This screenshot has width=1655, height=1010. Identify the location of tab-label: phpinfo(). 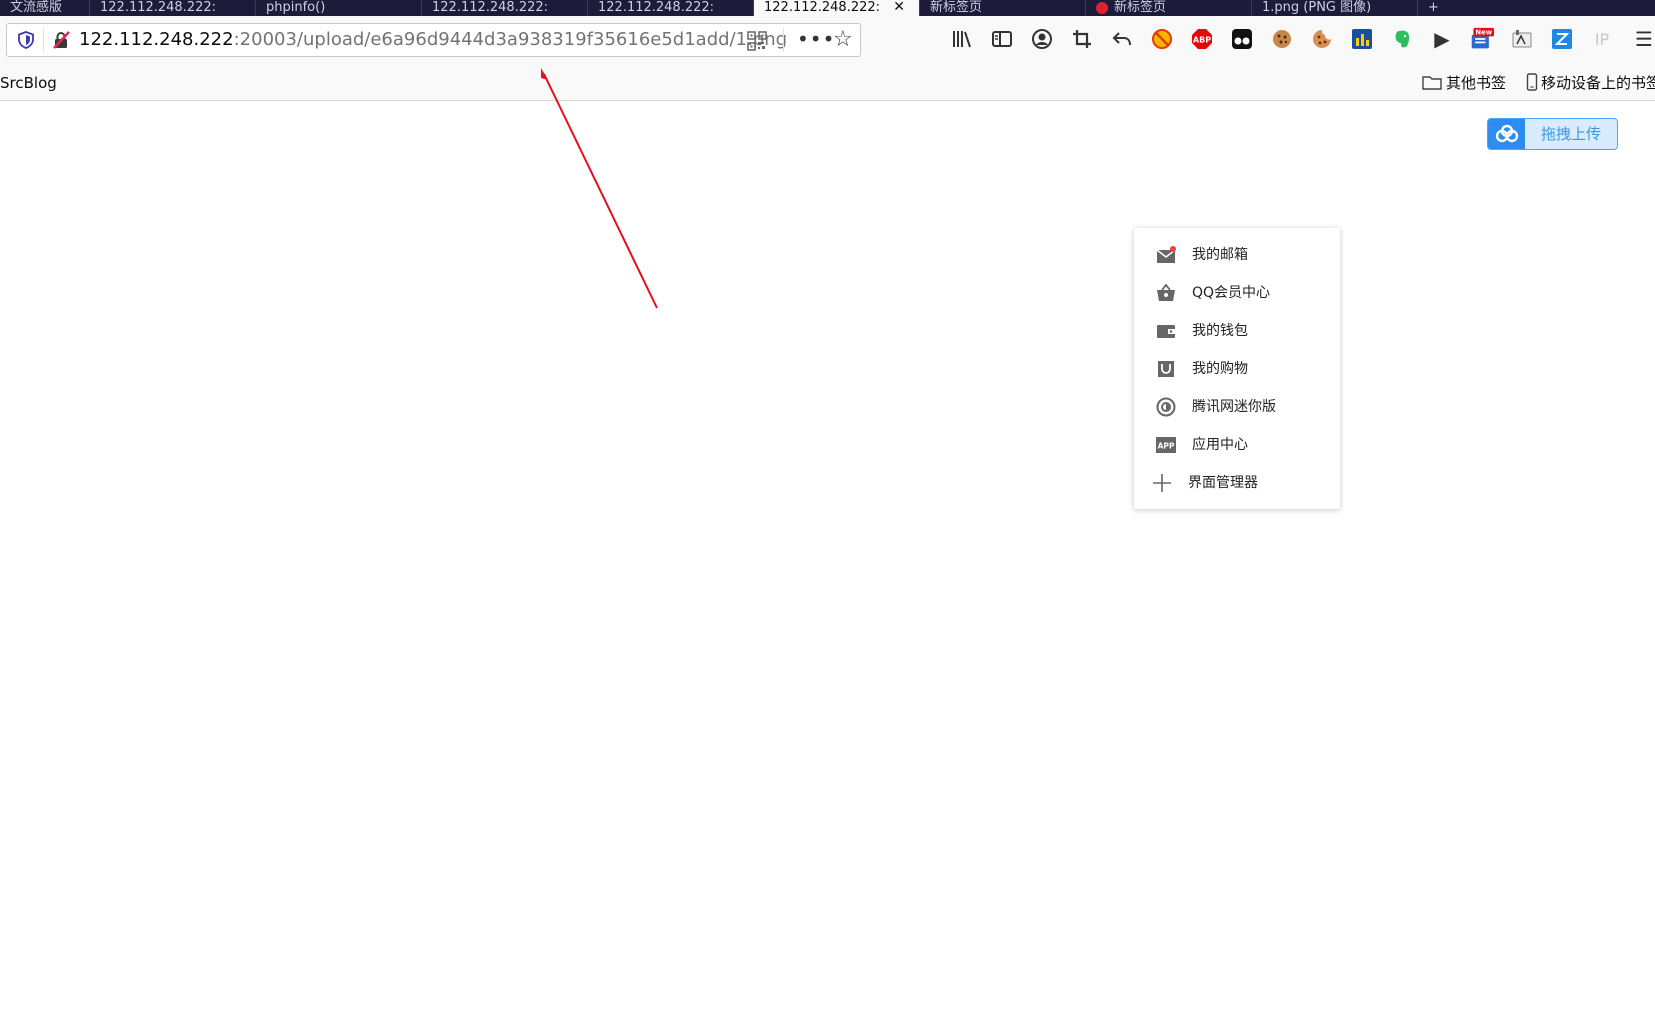
(296, 7).